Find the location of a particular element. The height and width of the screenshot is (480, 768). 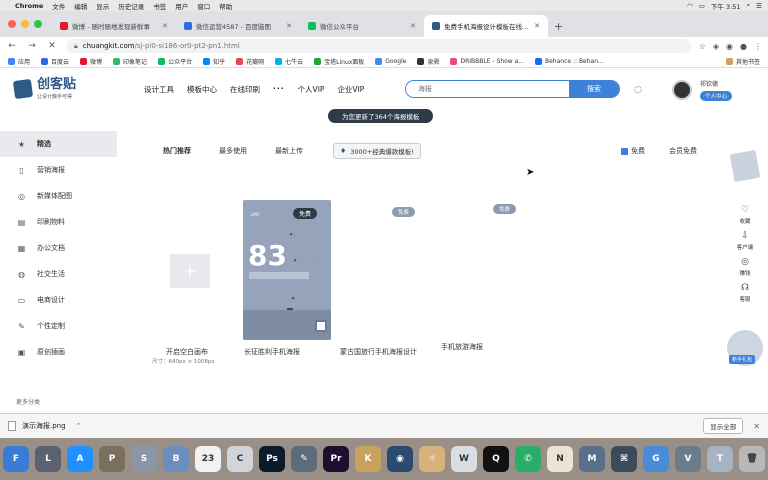

dock-app-icon: Ps is located at coordinates (272, 459).